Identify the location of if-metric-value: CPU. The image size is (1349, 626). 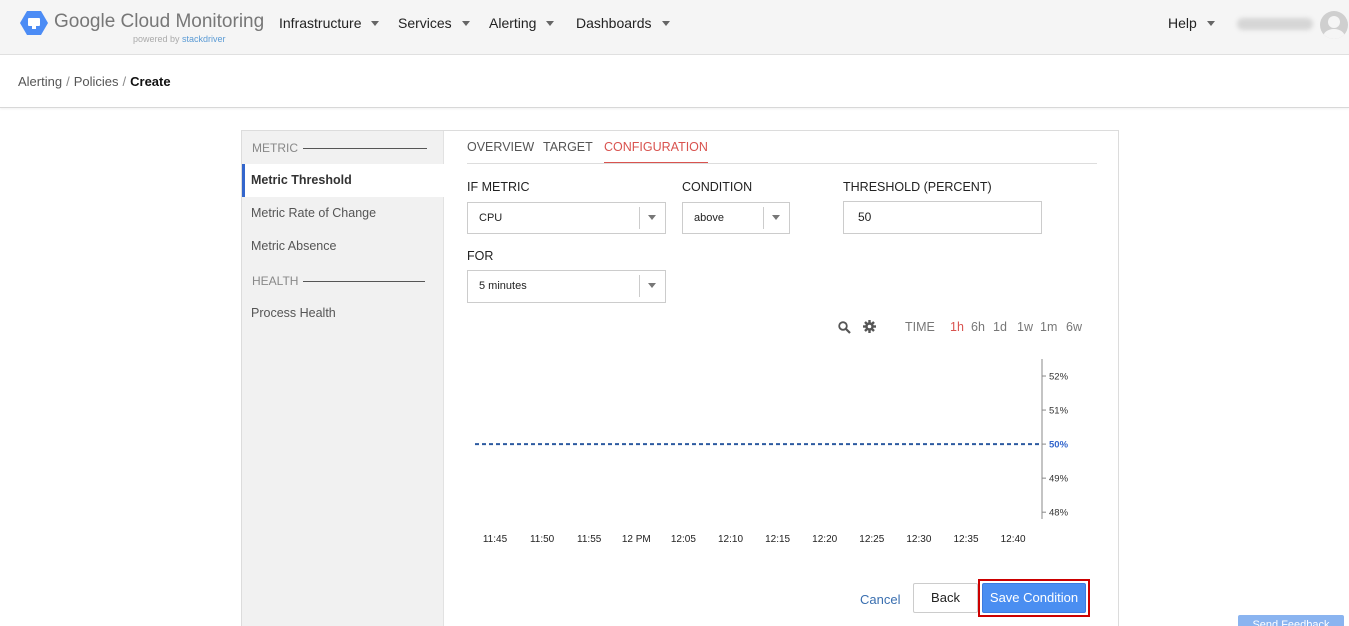
(491, 218).